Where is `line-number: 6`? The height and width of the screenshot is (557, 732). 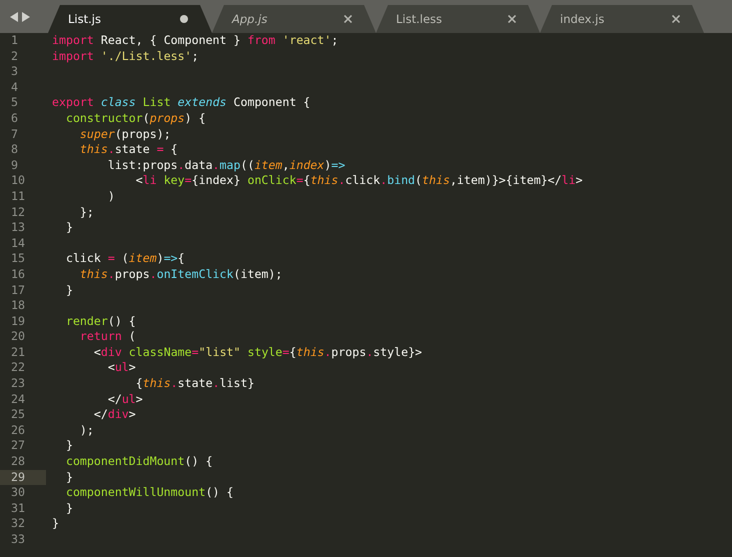 line-number: 6 is located at coordinates (14, 118).